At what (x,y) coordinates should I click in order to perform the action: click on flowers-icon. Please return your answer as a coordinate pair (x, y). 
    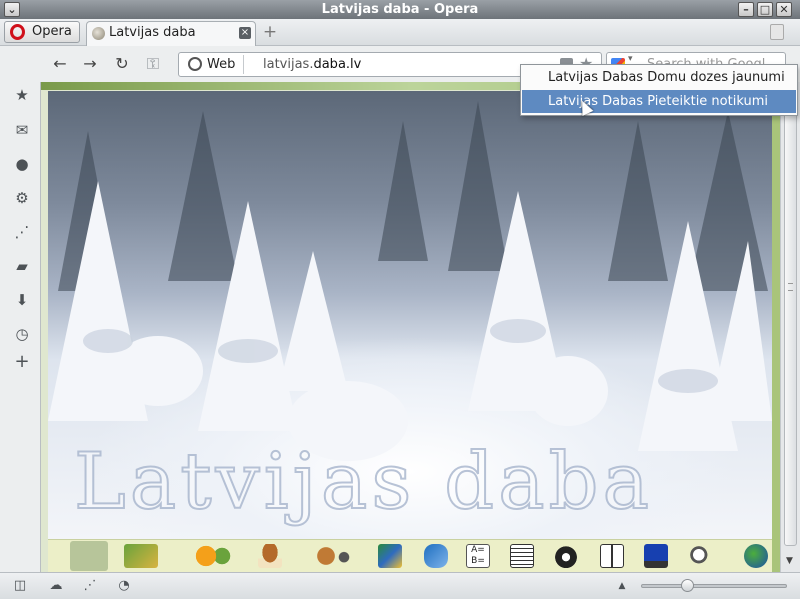
    Looking at the image, I should click on (212, 556).